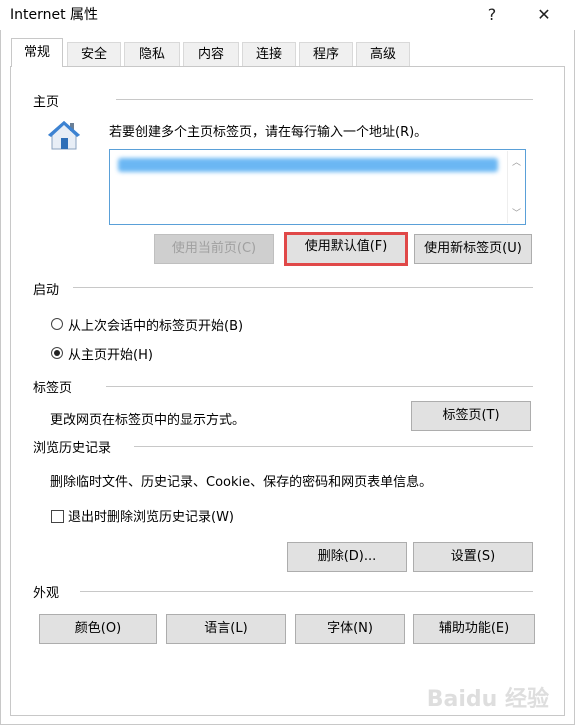  Describe the element at coordinates (473, 557) in the screenshot. I see `history-settings-button: 设置(S)` at that location.